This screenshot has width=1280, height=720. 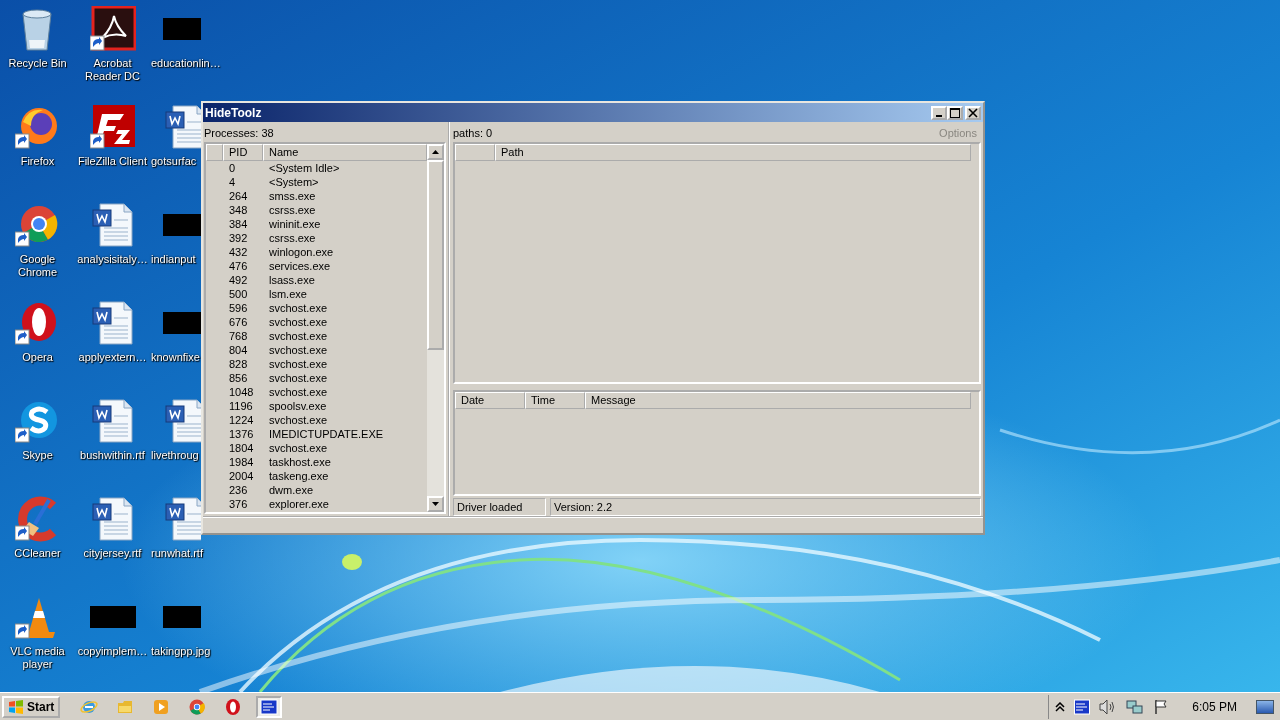 What do you see at coordinates (499, 507) in the screenshot?
I see `status-panel: Driver loaded` at bounding box center [499, 507].